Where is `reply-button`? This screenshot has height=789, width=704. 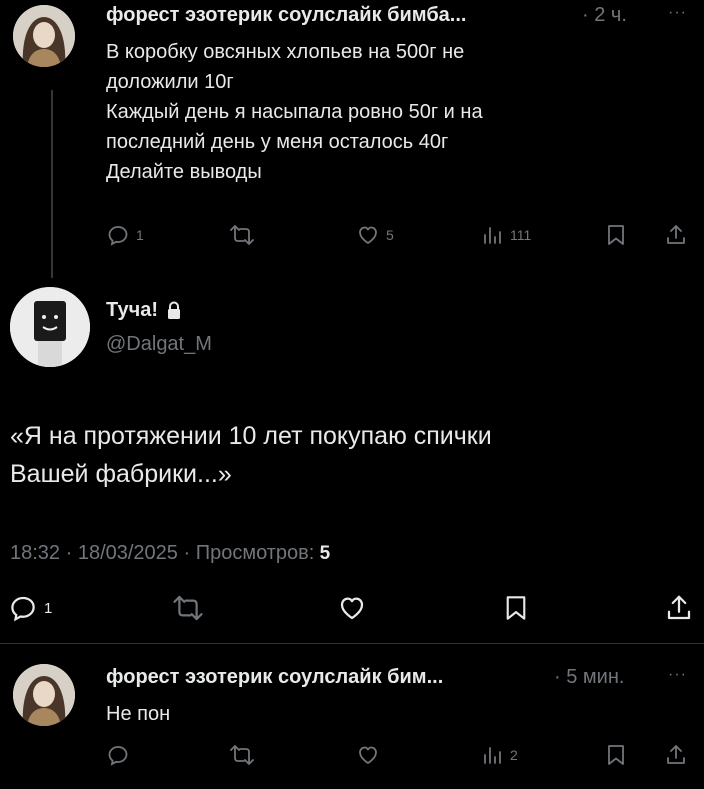 reply-button is located at coordinates (118, 755).